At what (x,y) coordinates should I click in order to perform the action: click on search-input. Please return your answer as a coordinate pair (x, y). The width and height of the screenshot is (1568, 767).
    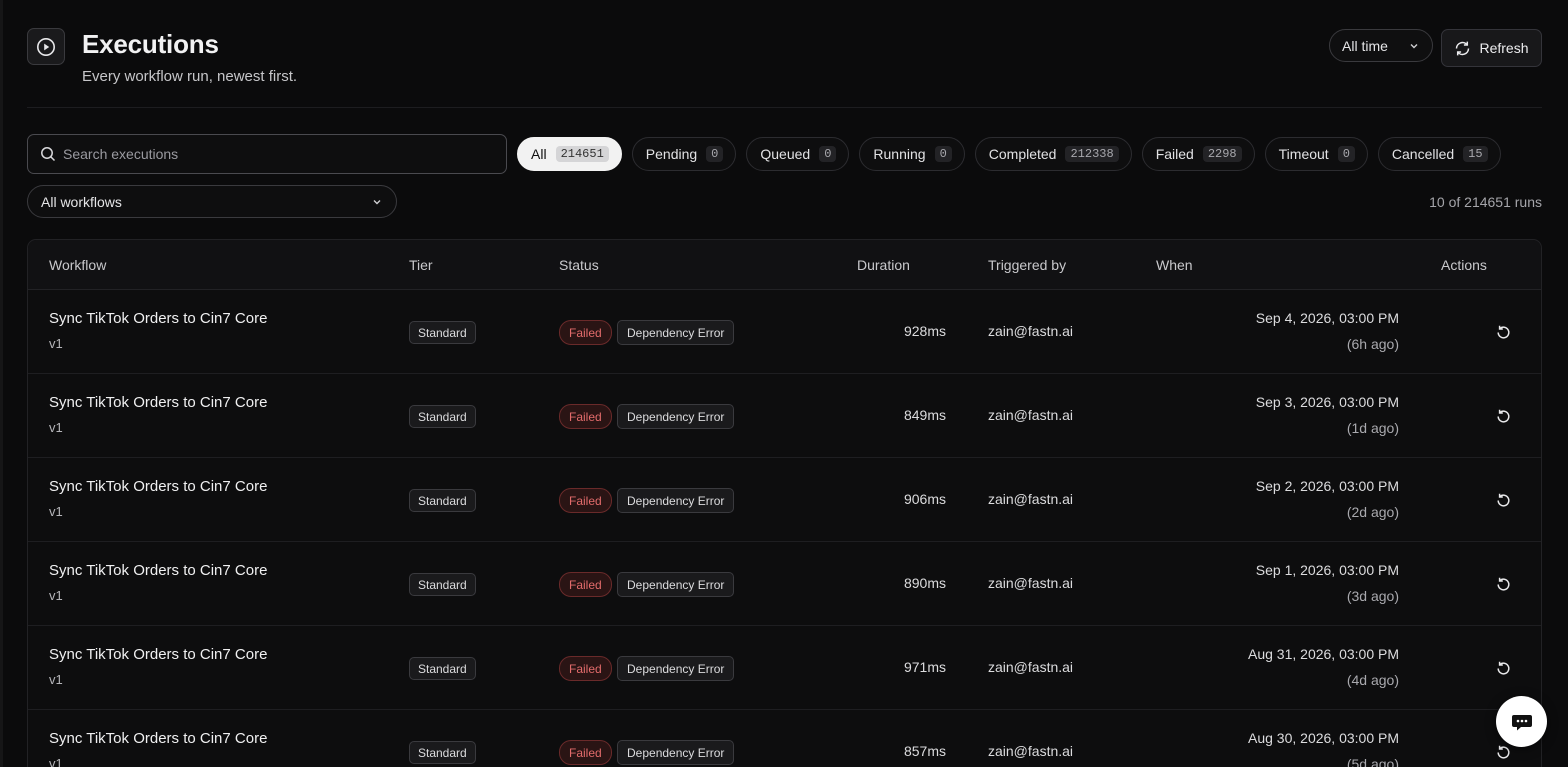
    Looking at the image, I should click on (273, 154).